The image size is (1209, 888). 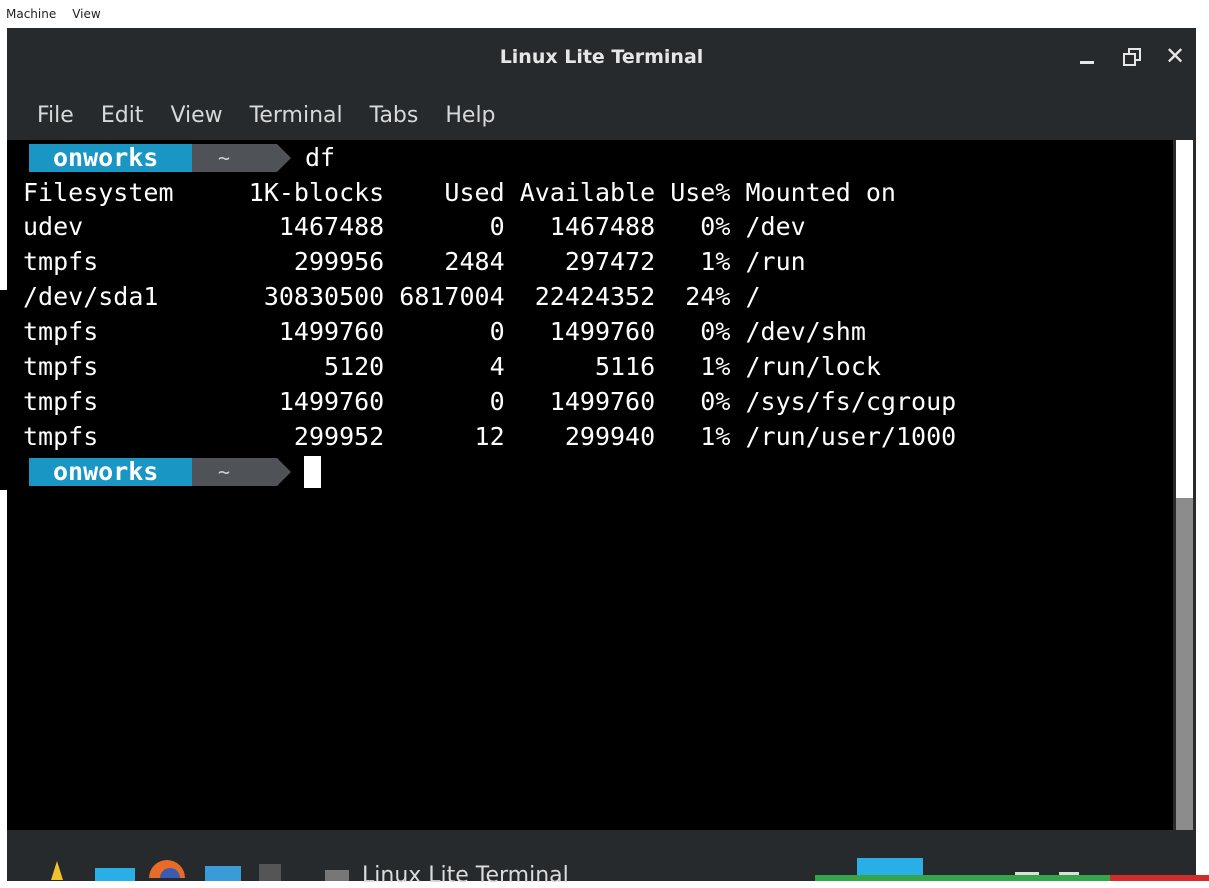 What do you see at coordinates (270, 872) in the screenshot?
I see `terminal-launcher-icon` at bounding box center [270, 872].